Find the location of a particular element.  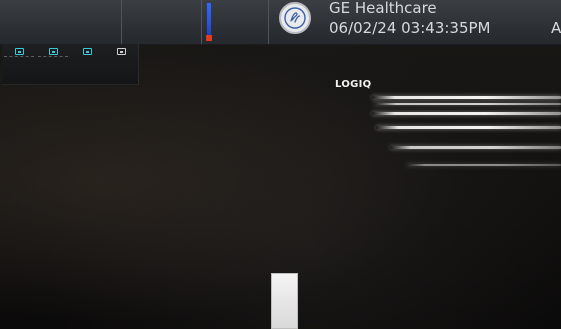

focus-marker-icon is located at coordinates (209, 38).